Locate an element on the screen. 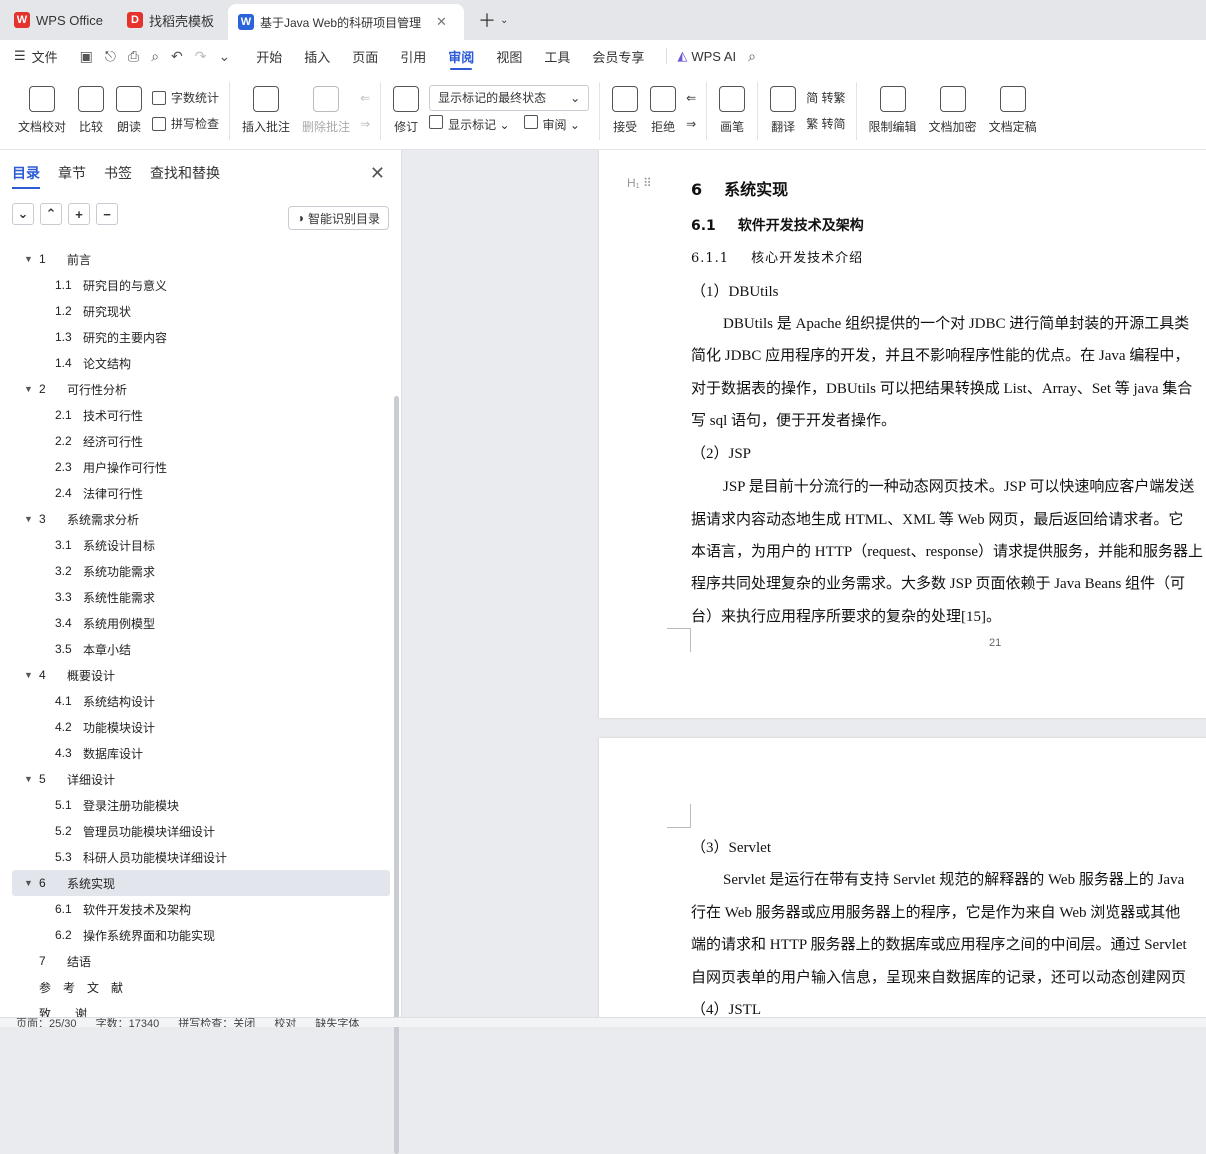 The height and width of the screenshot is (1154, 1206). tab-template: D 找稻壳模板 is located at coordinates (170, 20).